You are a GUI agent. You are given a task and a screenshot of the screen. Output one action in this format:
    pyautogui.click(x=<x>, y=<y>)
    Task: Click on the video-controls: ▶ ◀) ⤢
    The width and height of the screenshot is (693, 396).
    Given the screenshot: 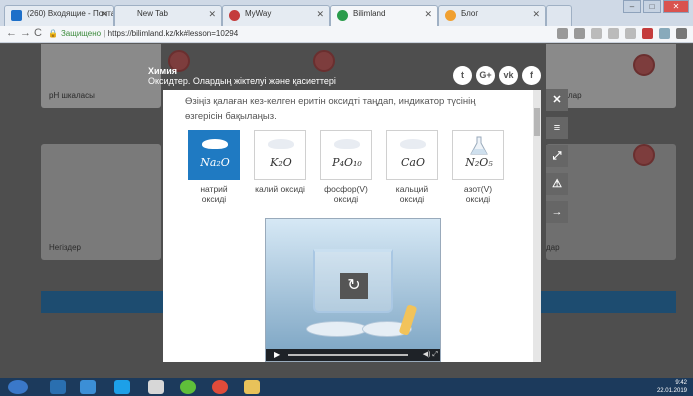 What is the action you would take?
    pyautogui.click(x=353, y=355)
    